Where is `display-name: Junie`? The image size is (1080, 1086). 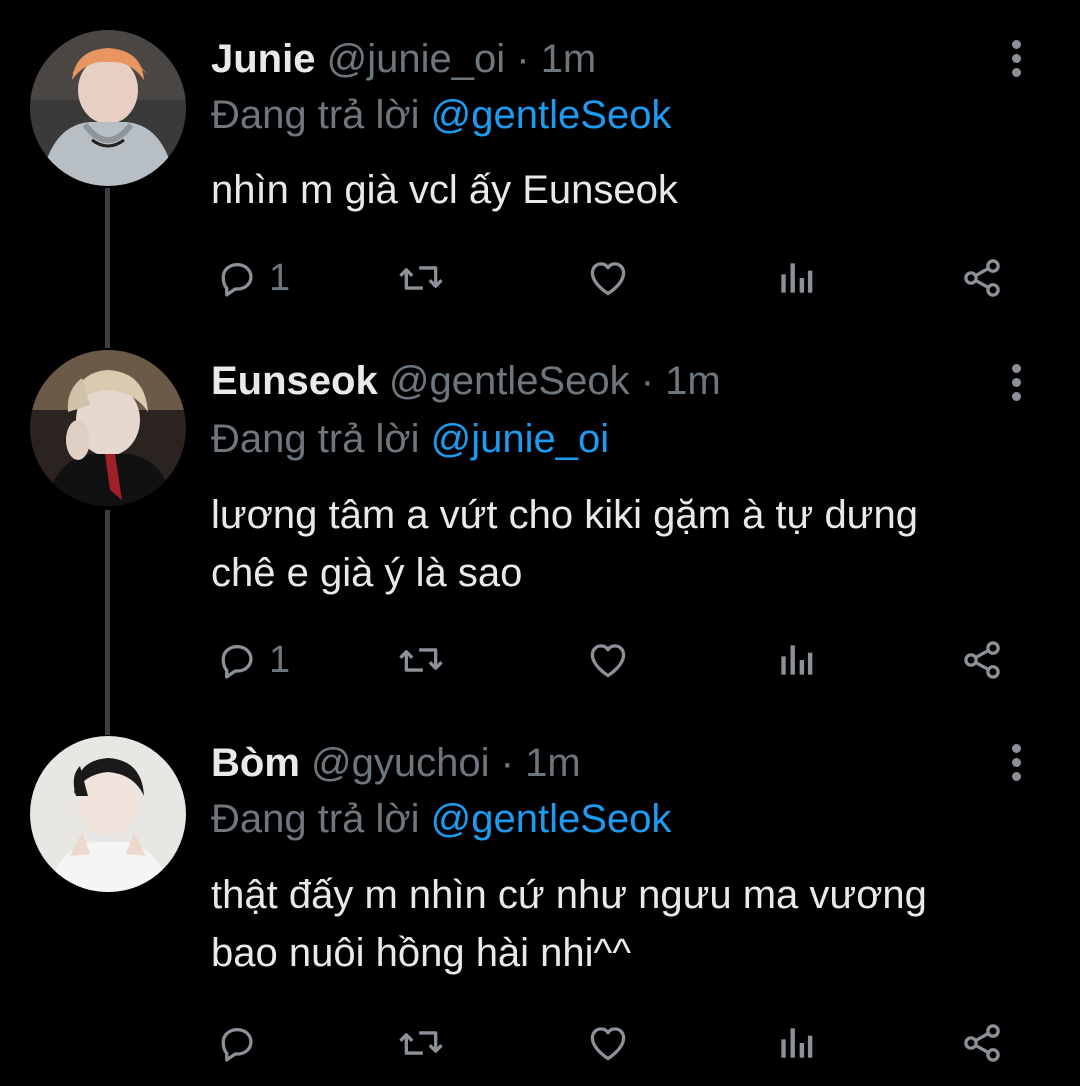 display-name: Junie is located at coordinates (263, 59).